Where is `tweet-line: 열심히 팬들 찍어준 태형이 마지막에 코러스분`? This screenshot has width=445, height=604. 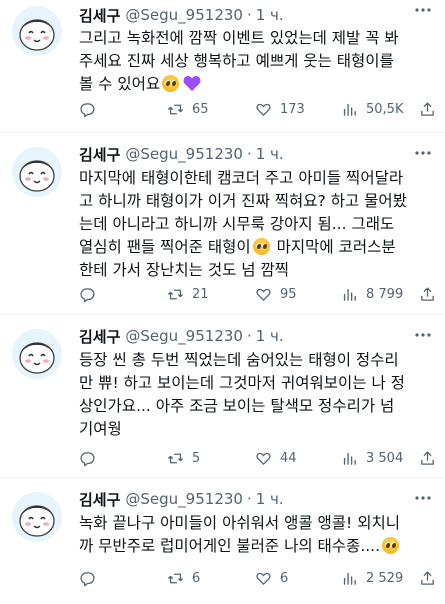
tweet-line: 열심히 팬들 찍어준 태형이 마지막에 코러스분 is located at coordinates (256, 247).